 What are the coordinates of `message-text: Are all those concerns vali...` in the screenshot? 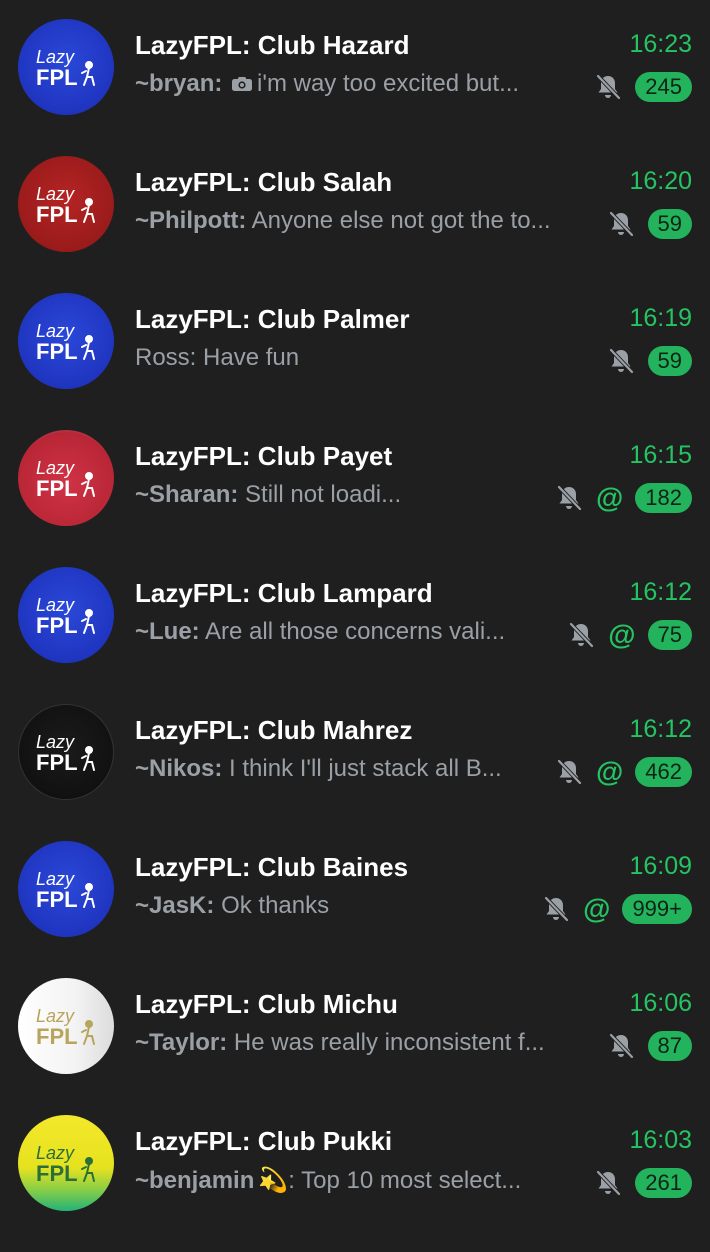 It's located at (355, 631).